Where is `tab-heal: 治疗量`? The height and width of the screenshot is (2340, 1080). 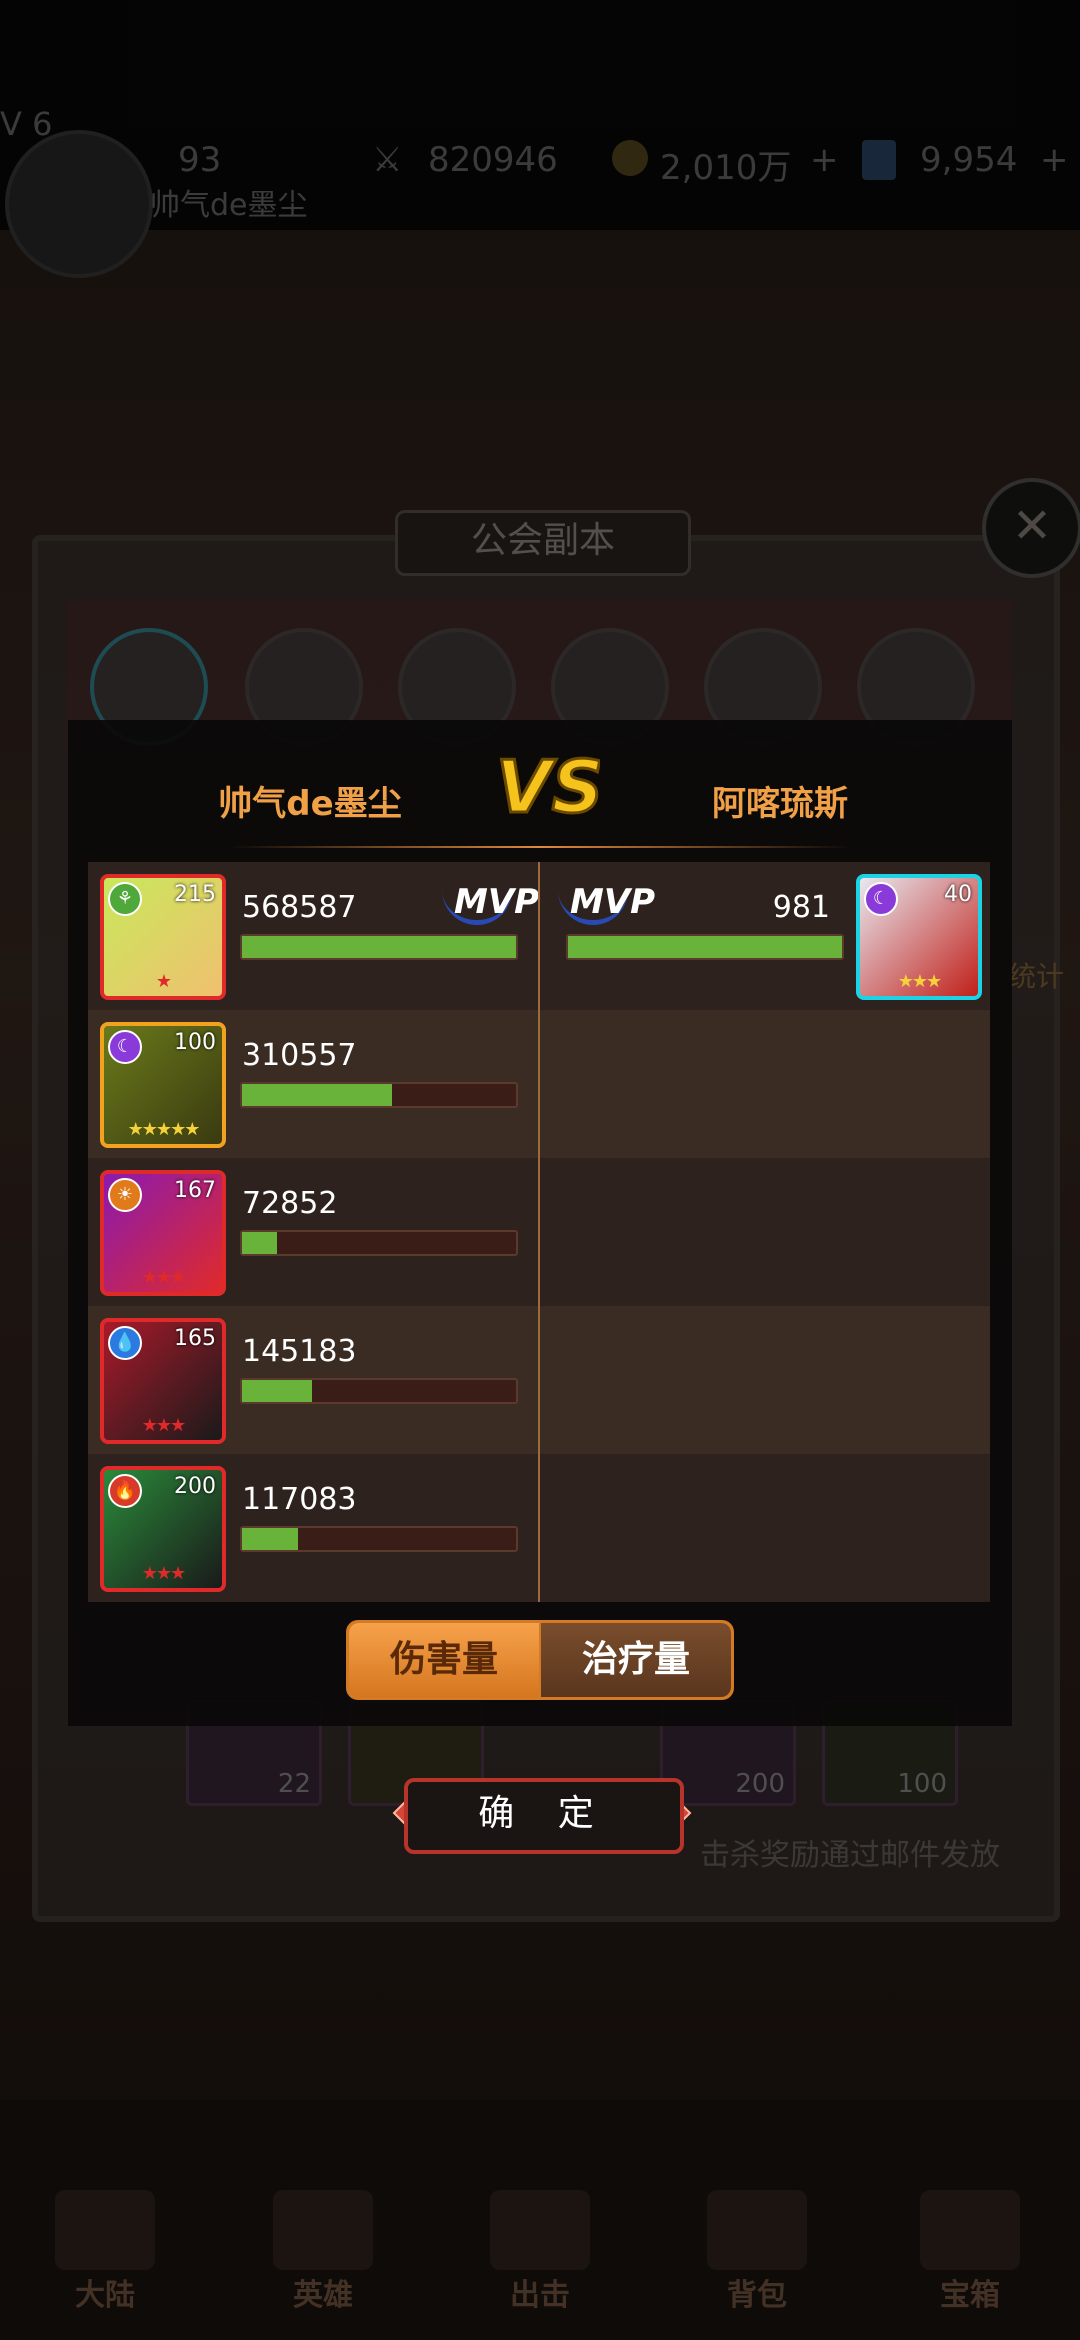
tab-heal: 治疗量 is located at coordinates (636, 1660).